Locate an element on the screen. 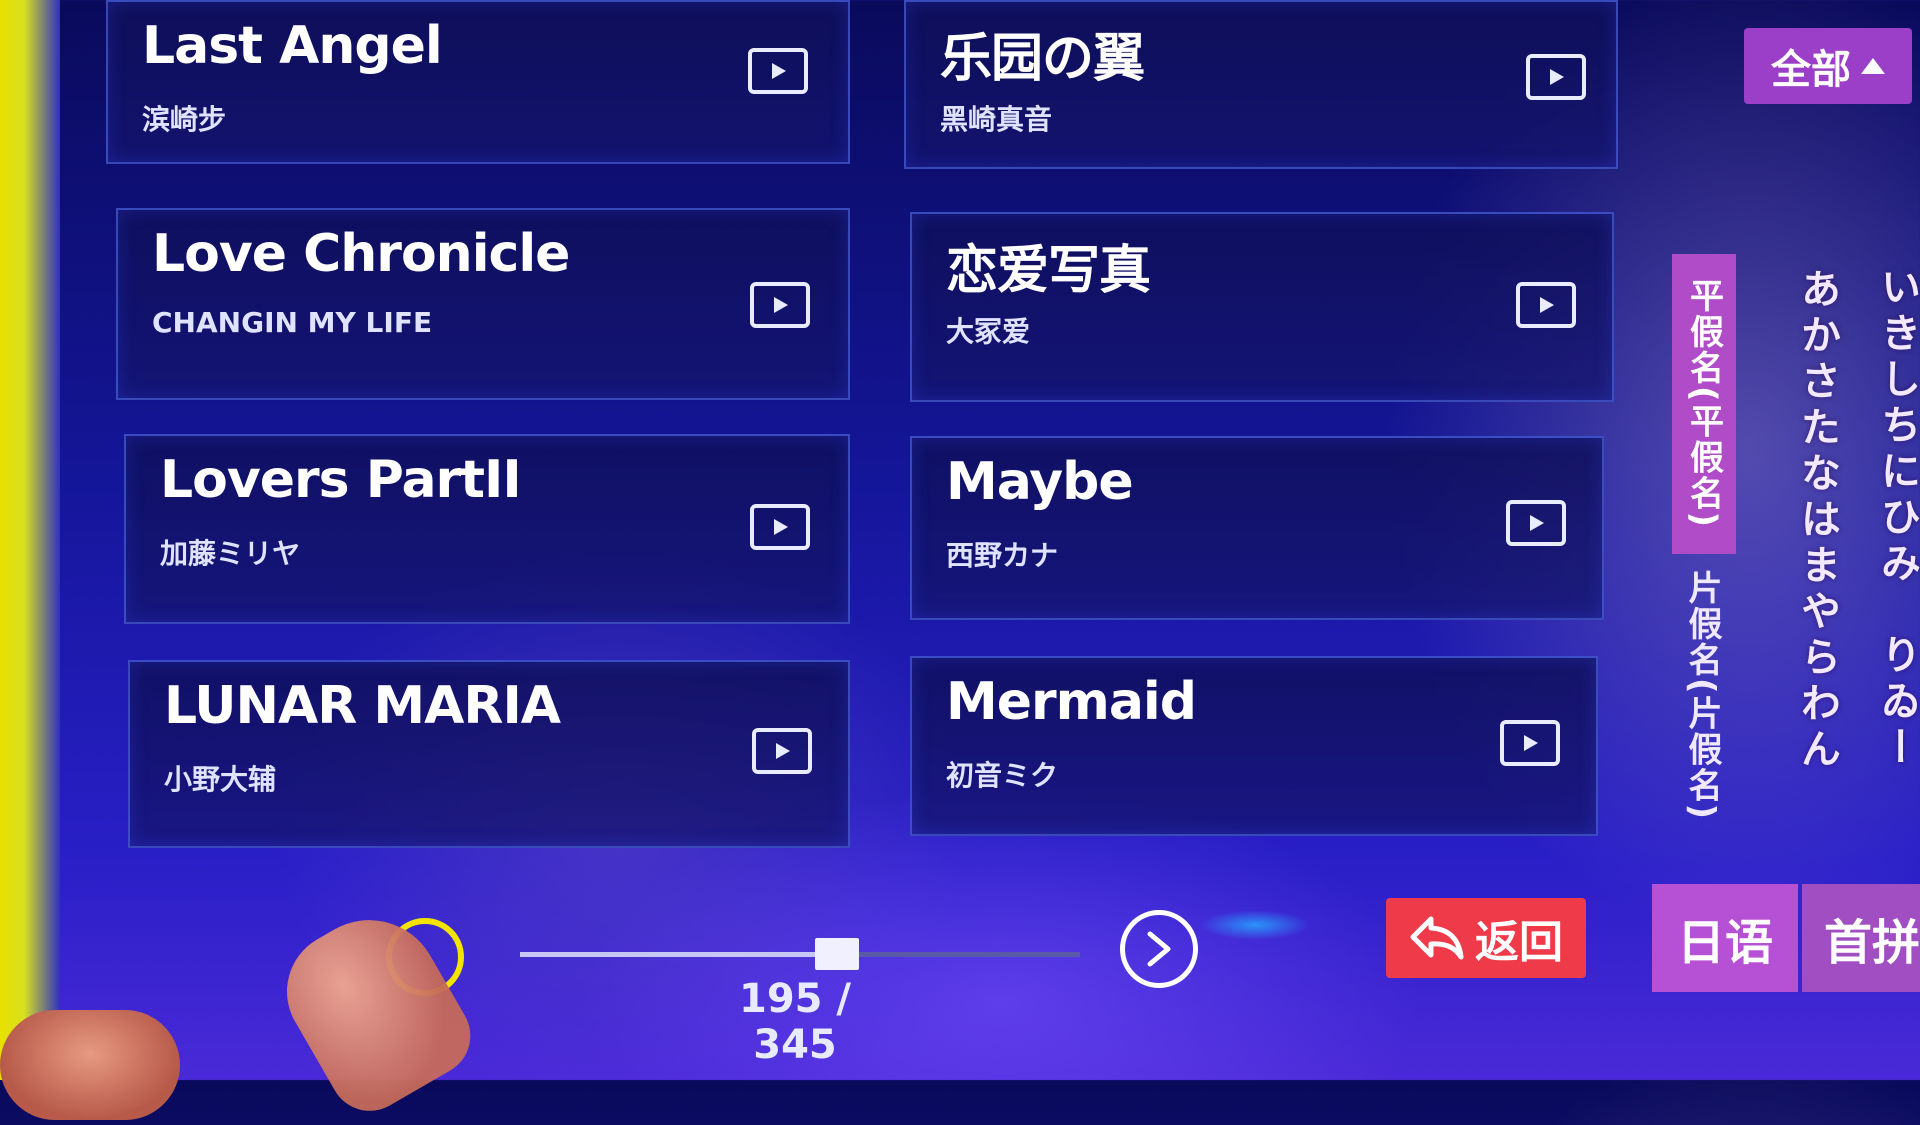 This screenshot has height=1125, width=1920. song-artist: 大冢爱 is located at coordinates (988, 331).